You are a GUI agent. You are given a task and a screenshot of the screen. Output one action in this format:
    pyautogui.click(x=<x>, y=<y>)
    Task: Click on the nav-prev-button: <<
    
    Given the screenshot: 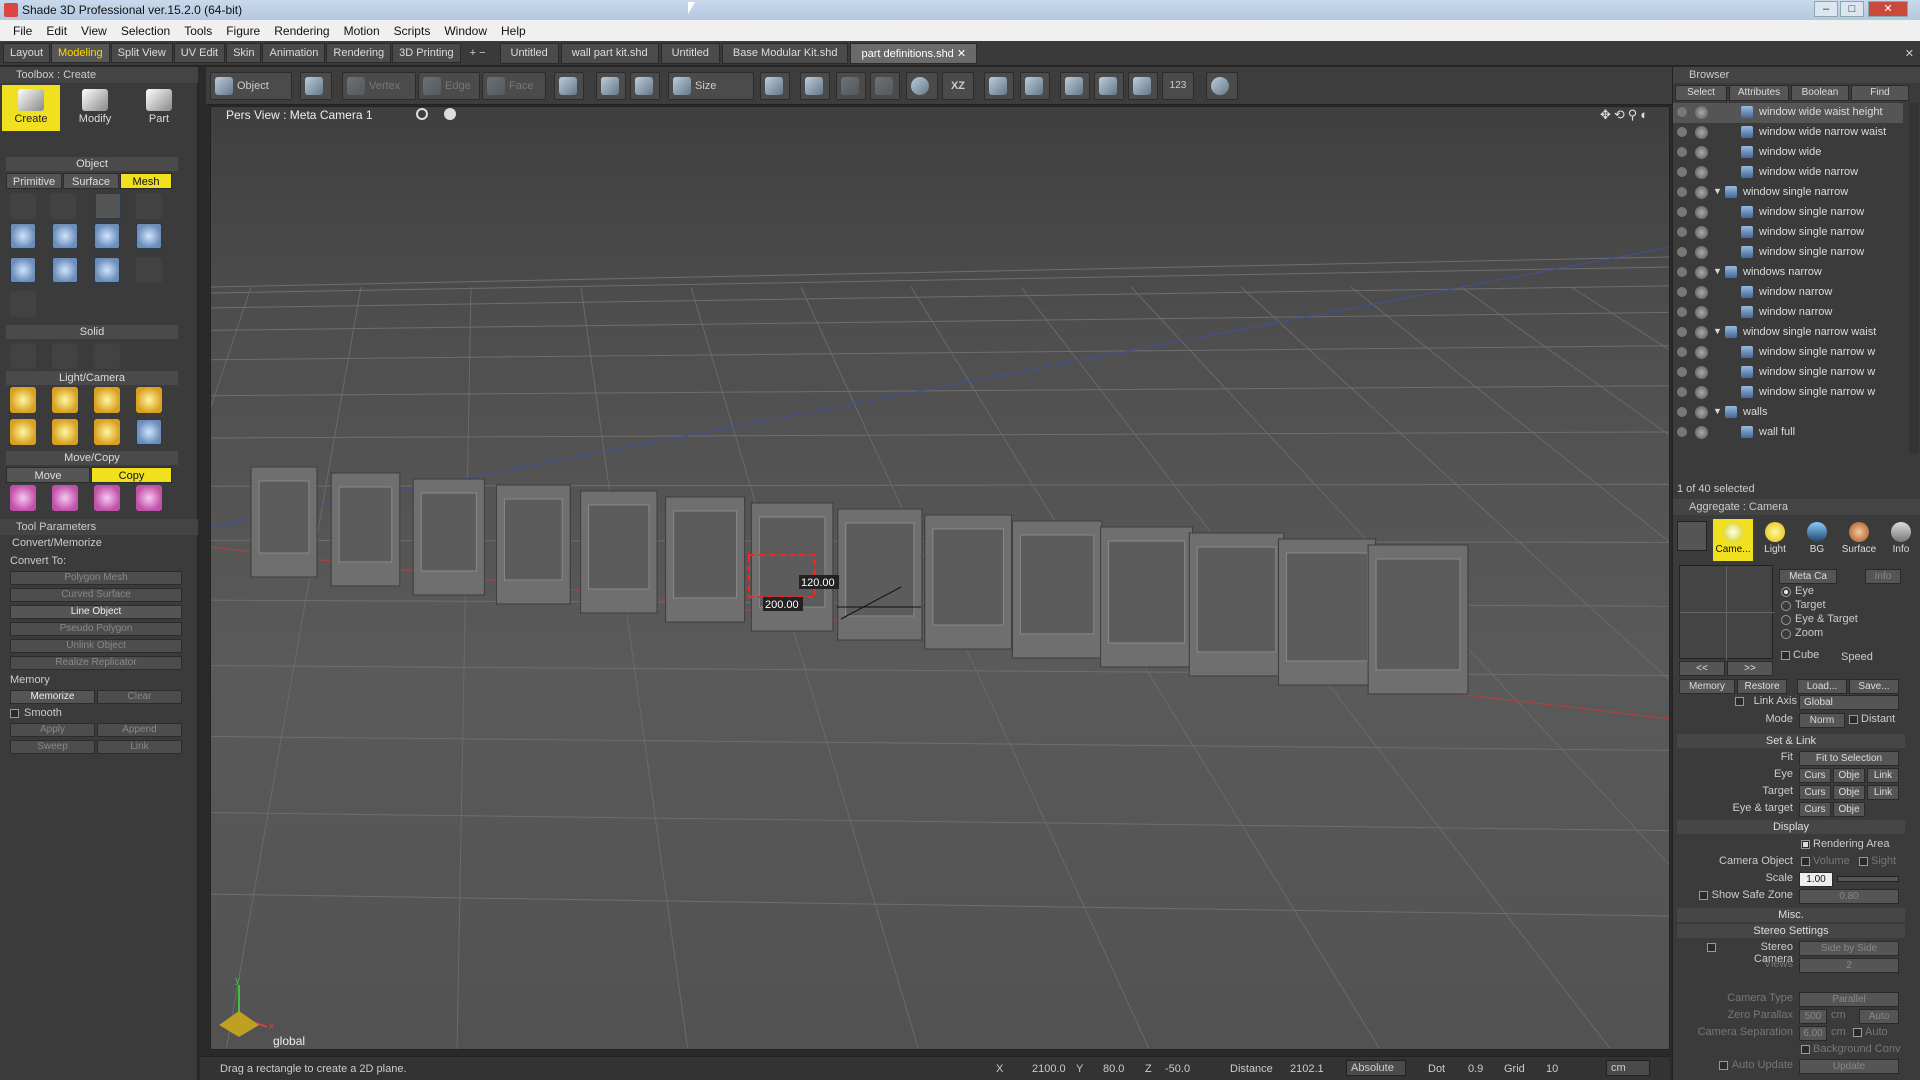 What is the action you would take?
    pyautogui.click(x=1702, y=668)
    